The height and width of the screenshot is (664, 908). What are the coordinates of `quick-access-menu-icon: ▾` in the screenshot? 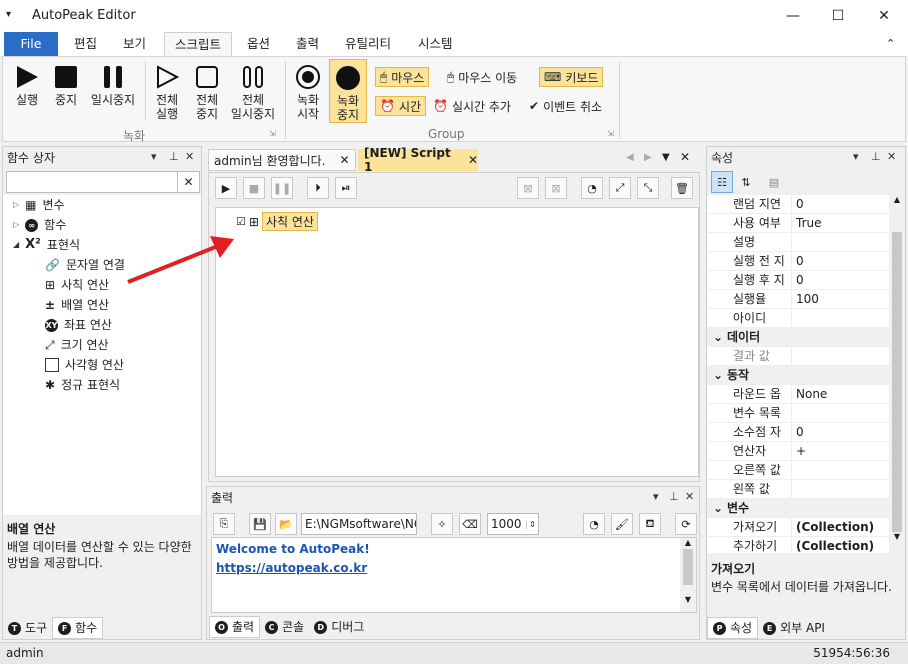 It's located at (11, 14).